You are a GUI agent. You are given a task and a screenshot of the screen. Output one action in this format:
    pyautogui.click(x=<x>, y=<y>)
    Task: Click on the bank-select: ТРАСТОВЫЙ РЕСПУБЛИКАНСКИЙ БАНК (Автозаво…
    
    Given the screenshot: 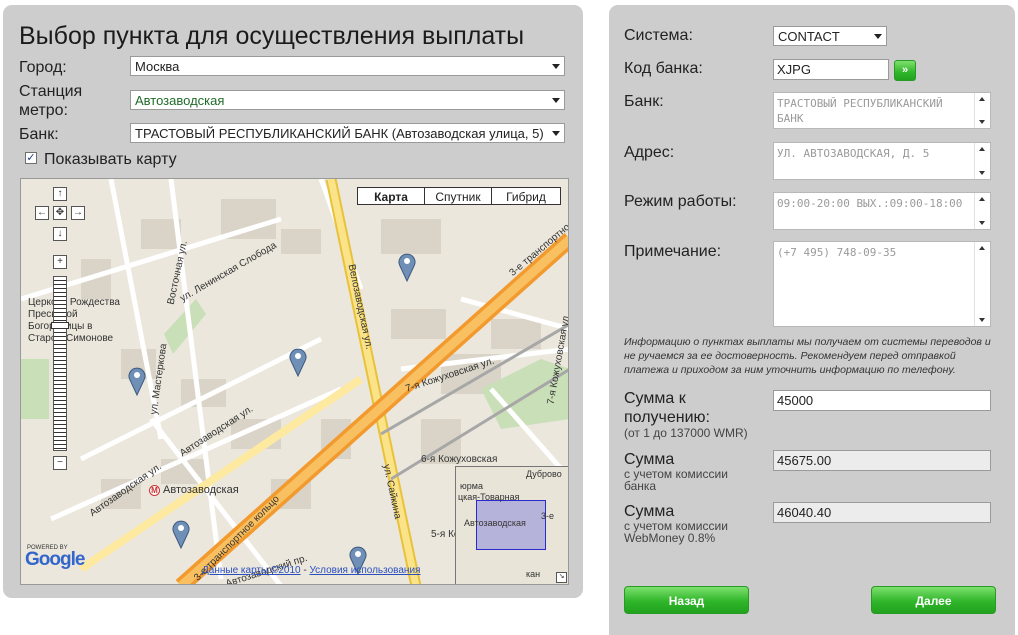 What is the action you would take?
    pyautogui.click(x=347, y=133)
    